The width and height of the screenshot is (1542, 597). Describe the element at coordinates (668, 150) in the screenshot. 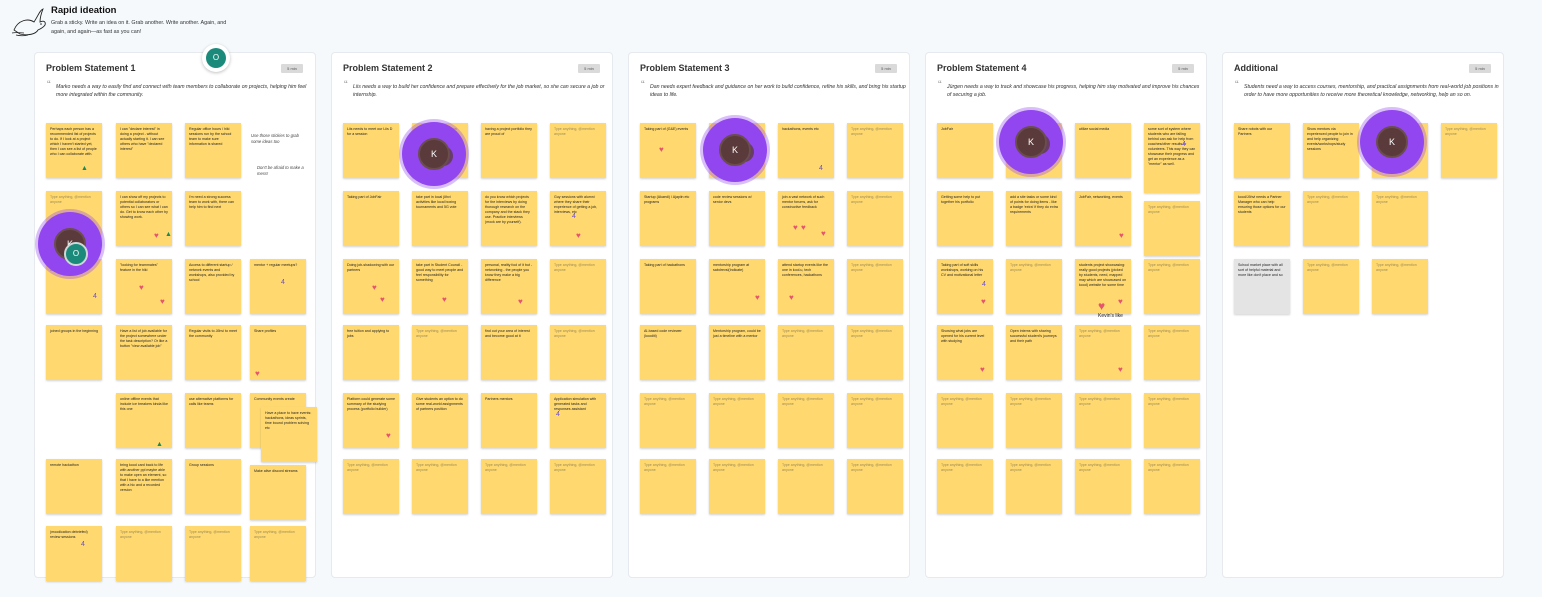

I see `sticky-note: Taking part of (G&E) events` at that location.